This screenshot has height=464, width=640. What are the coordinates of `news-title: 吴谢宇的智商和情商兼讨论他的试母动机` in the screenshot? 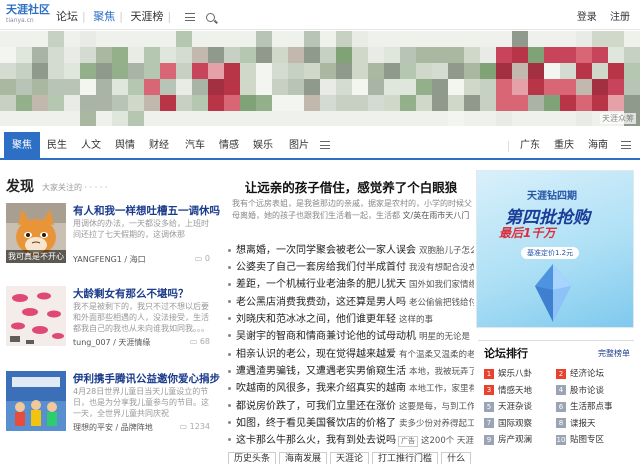 It's located at (326, 336).